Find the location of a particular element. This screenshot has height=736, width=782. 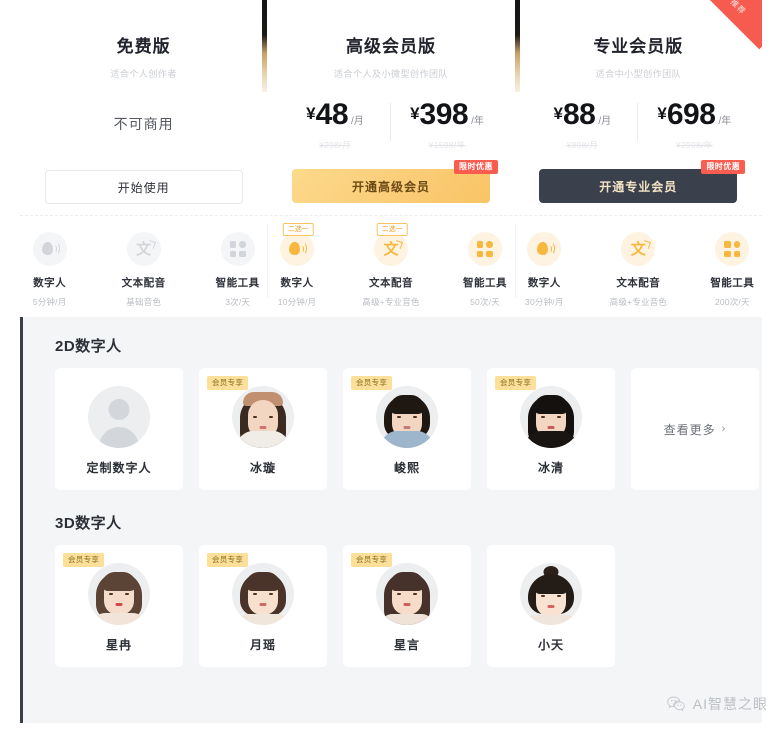

avatar-card-yueyao: 会员专享 月瑶 is located at coordinates (263, 606).